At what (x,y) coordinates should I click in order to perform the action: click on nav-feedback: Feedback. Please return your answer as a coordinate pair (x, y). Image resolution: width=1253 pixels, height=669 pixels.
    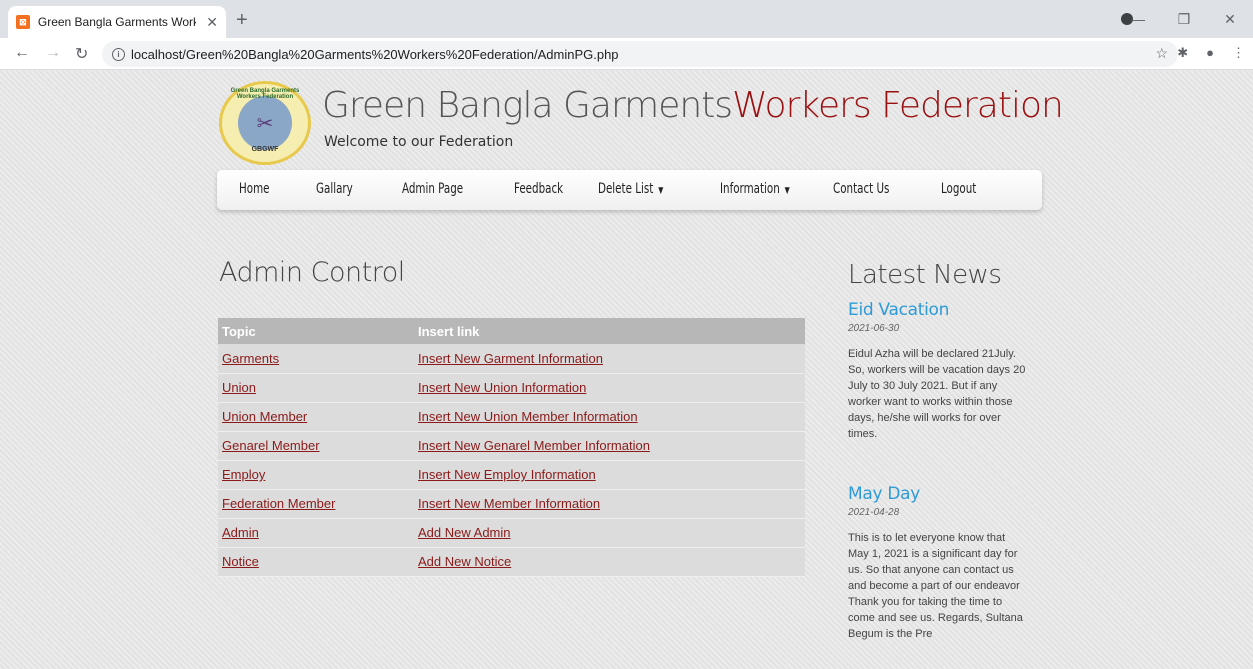
    Looking at the image, I should click on (538, 189).